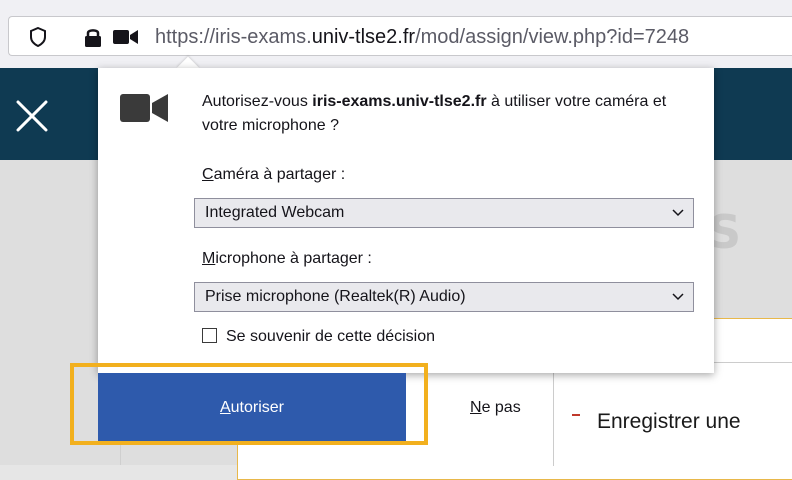 The width and height of the screenshot is (792, 480). What do you see at coordinates (495, 408) in the screenshot?
I see `deny-button: Ne pas` at bounding box center [495, 408].